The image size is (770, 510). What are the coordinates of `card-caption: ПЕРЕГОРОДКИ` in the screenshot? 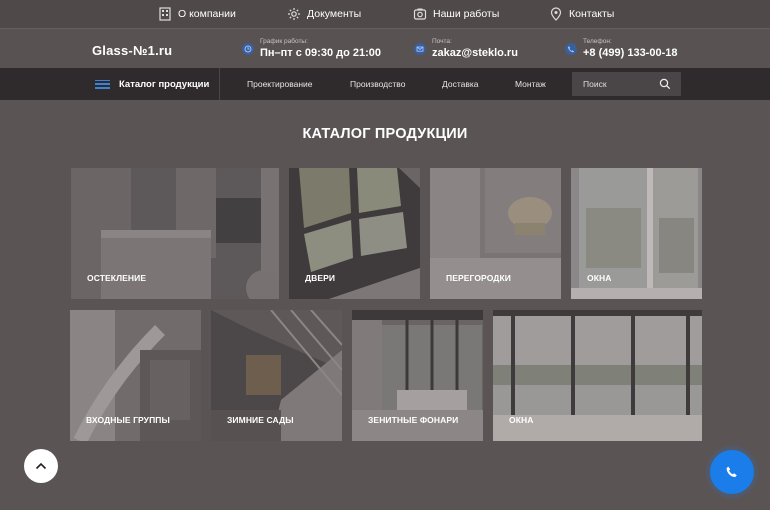 It's located at (478, 278).